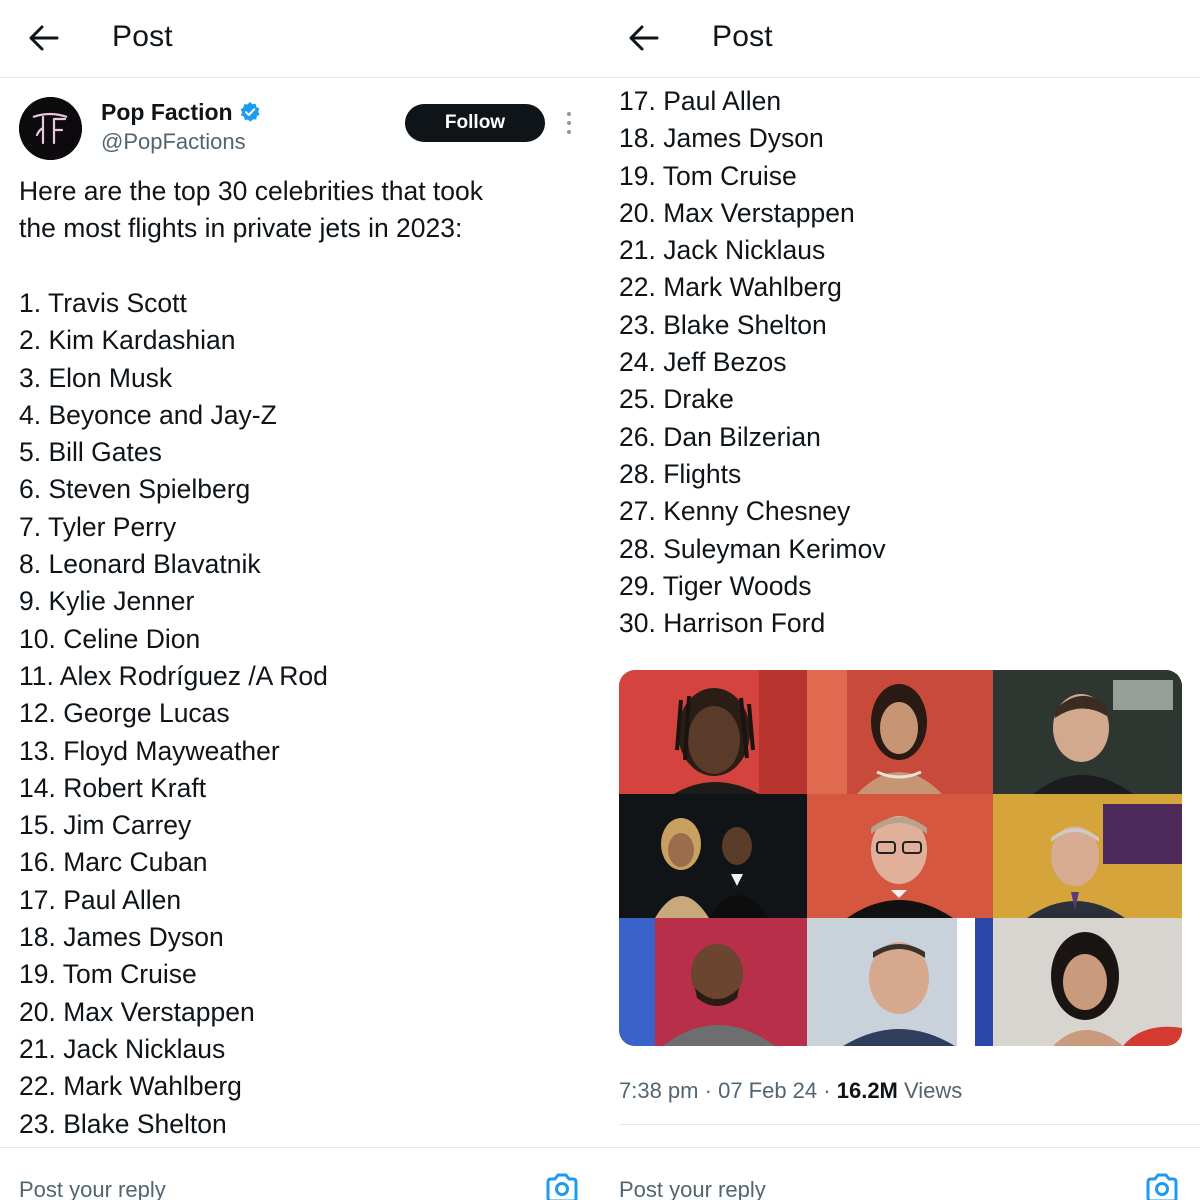 The width and height of the screenshot is (1200, 1200). Describe the element at coordinates (909, 1124) in the screenshot. I see `divider` at that location.